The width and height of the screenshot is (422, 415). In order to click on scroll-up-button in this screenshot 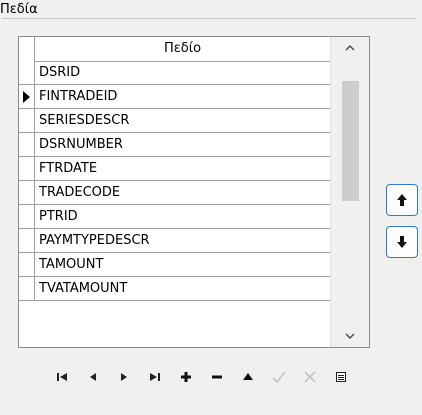, I will do `click(350, 48)`.